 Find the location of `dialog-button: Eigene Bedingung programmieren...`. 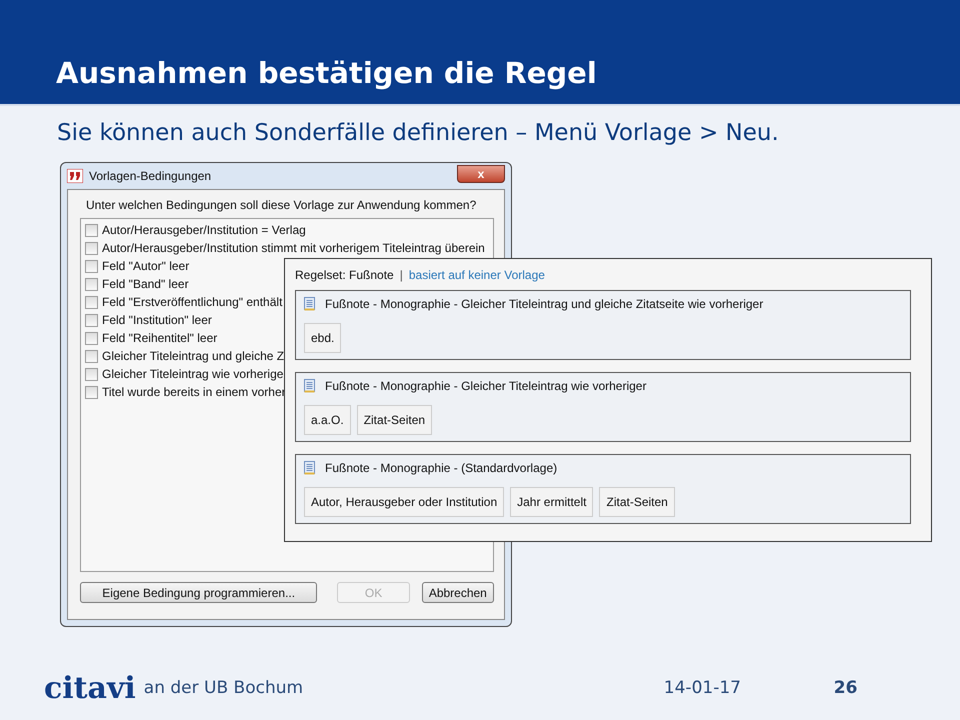

dialog-button: Eigene Bedingung programmieren... is located at coordinates (199, 592).